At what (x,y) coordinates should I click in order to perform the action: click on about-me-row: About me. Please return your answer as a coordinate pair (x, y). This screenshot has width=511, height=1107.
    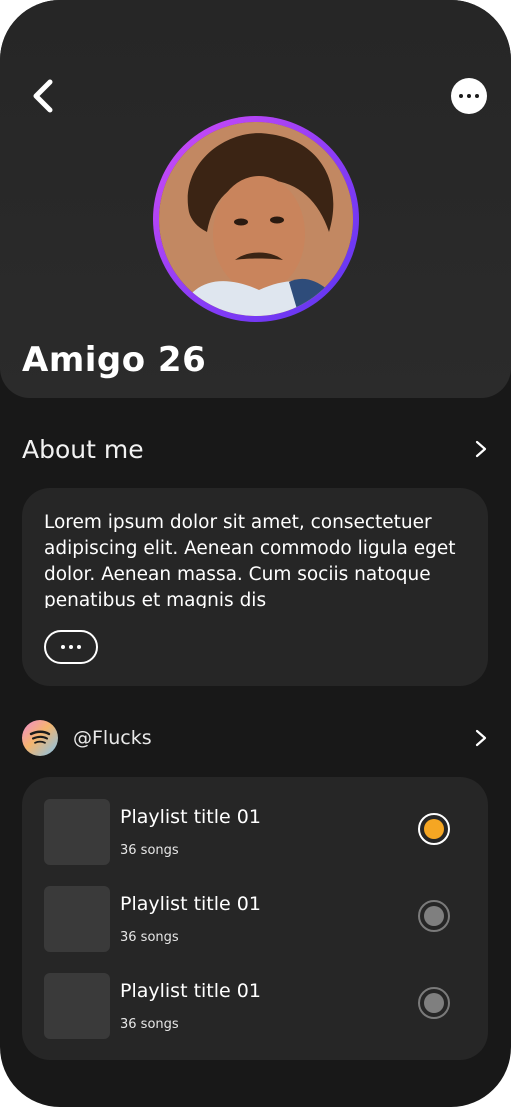
    Looking at the image, I should click on (255, 449).